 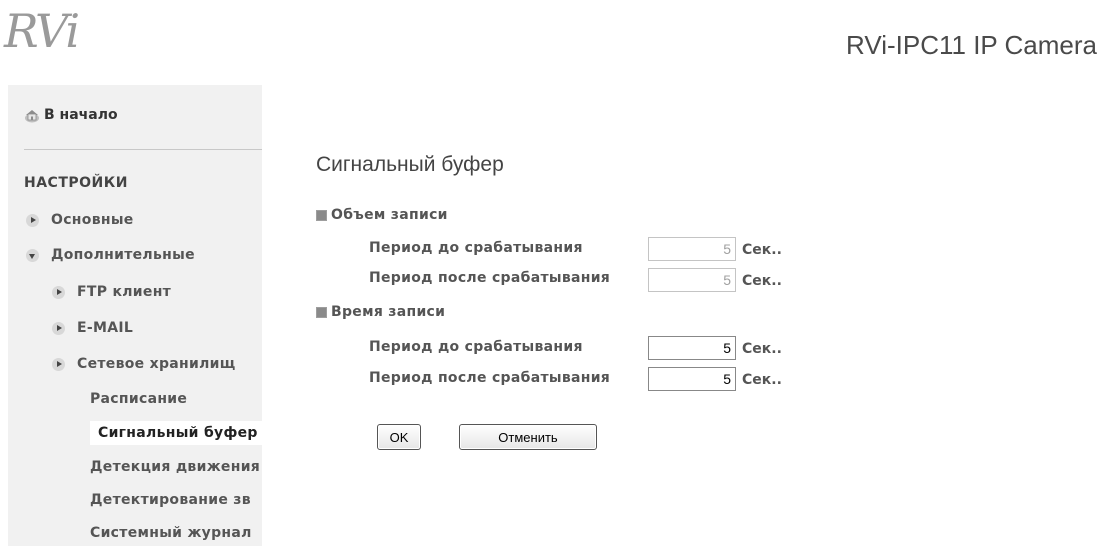 I want to click on group-title-label: Объем записи, so click(x=389, y=215).